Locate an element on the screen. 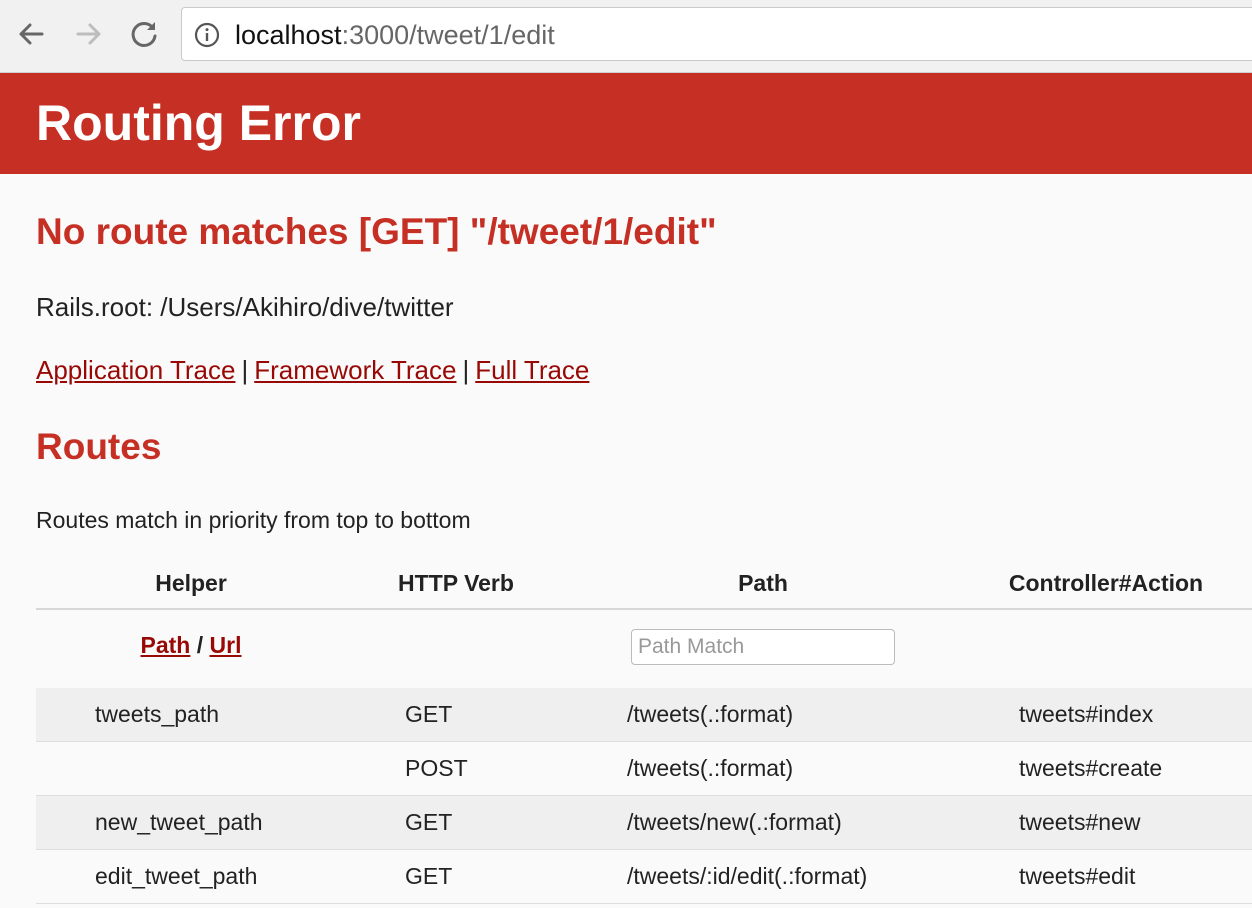 The height and width of the screenshot is (908, 1252). back-arrow-icon is located at coordinates (31, 34).